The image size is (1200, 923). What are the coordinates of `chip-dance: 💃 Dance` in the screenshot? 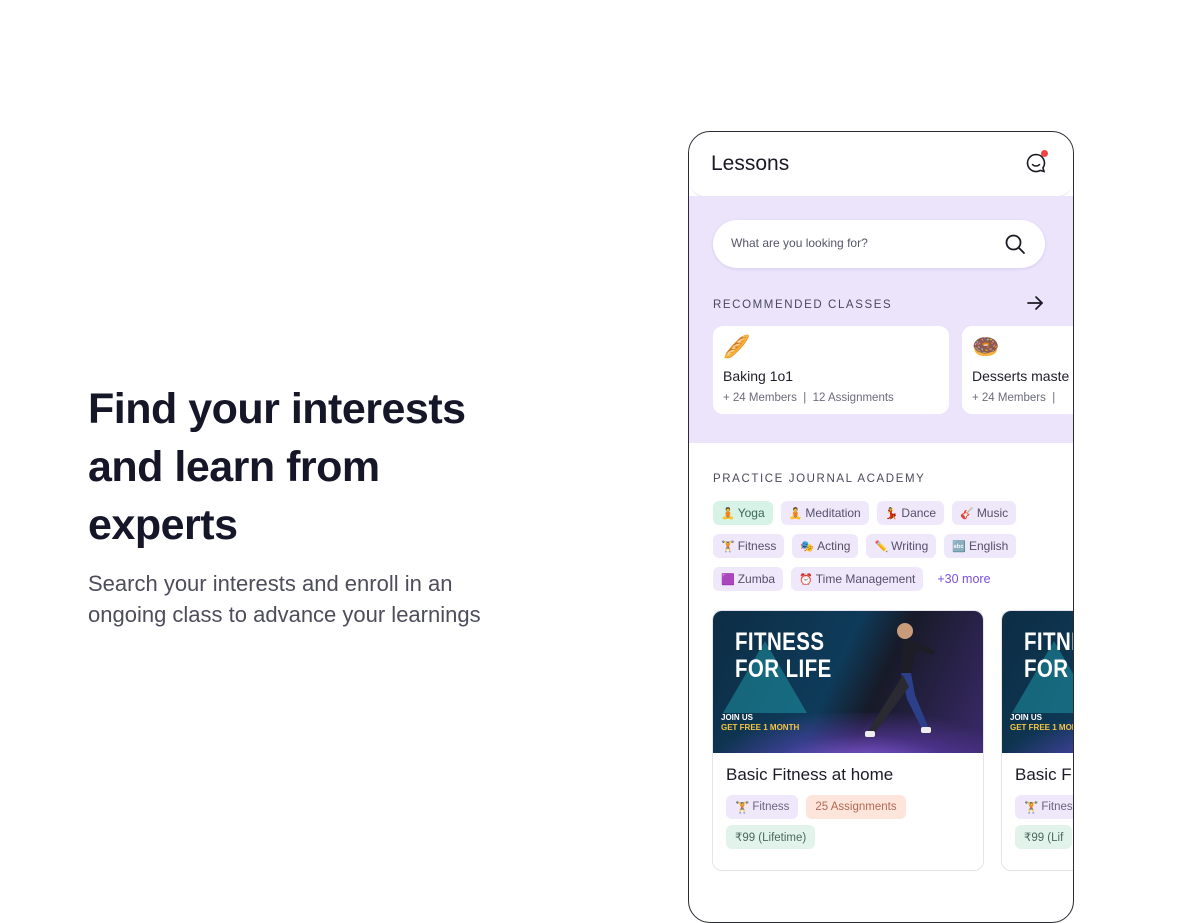 It's located at (910, 513).